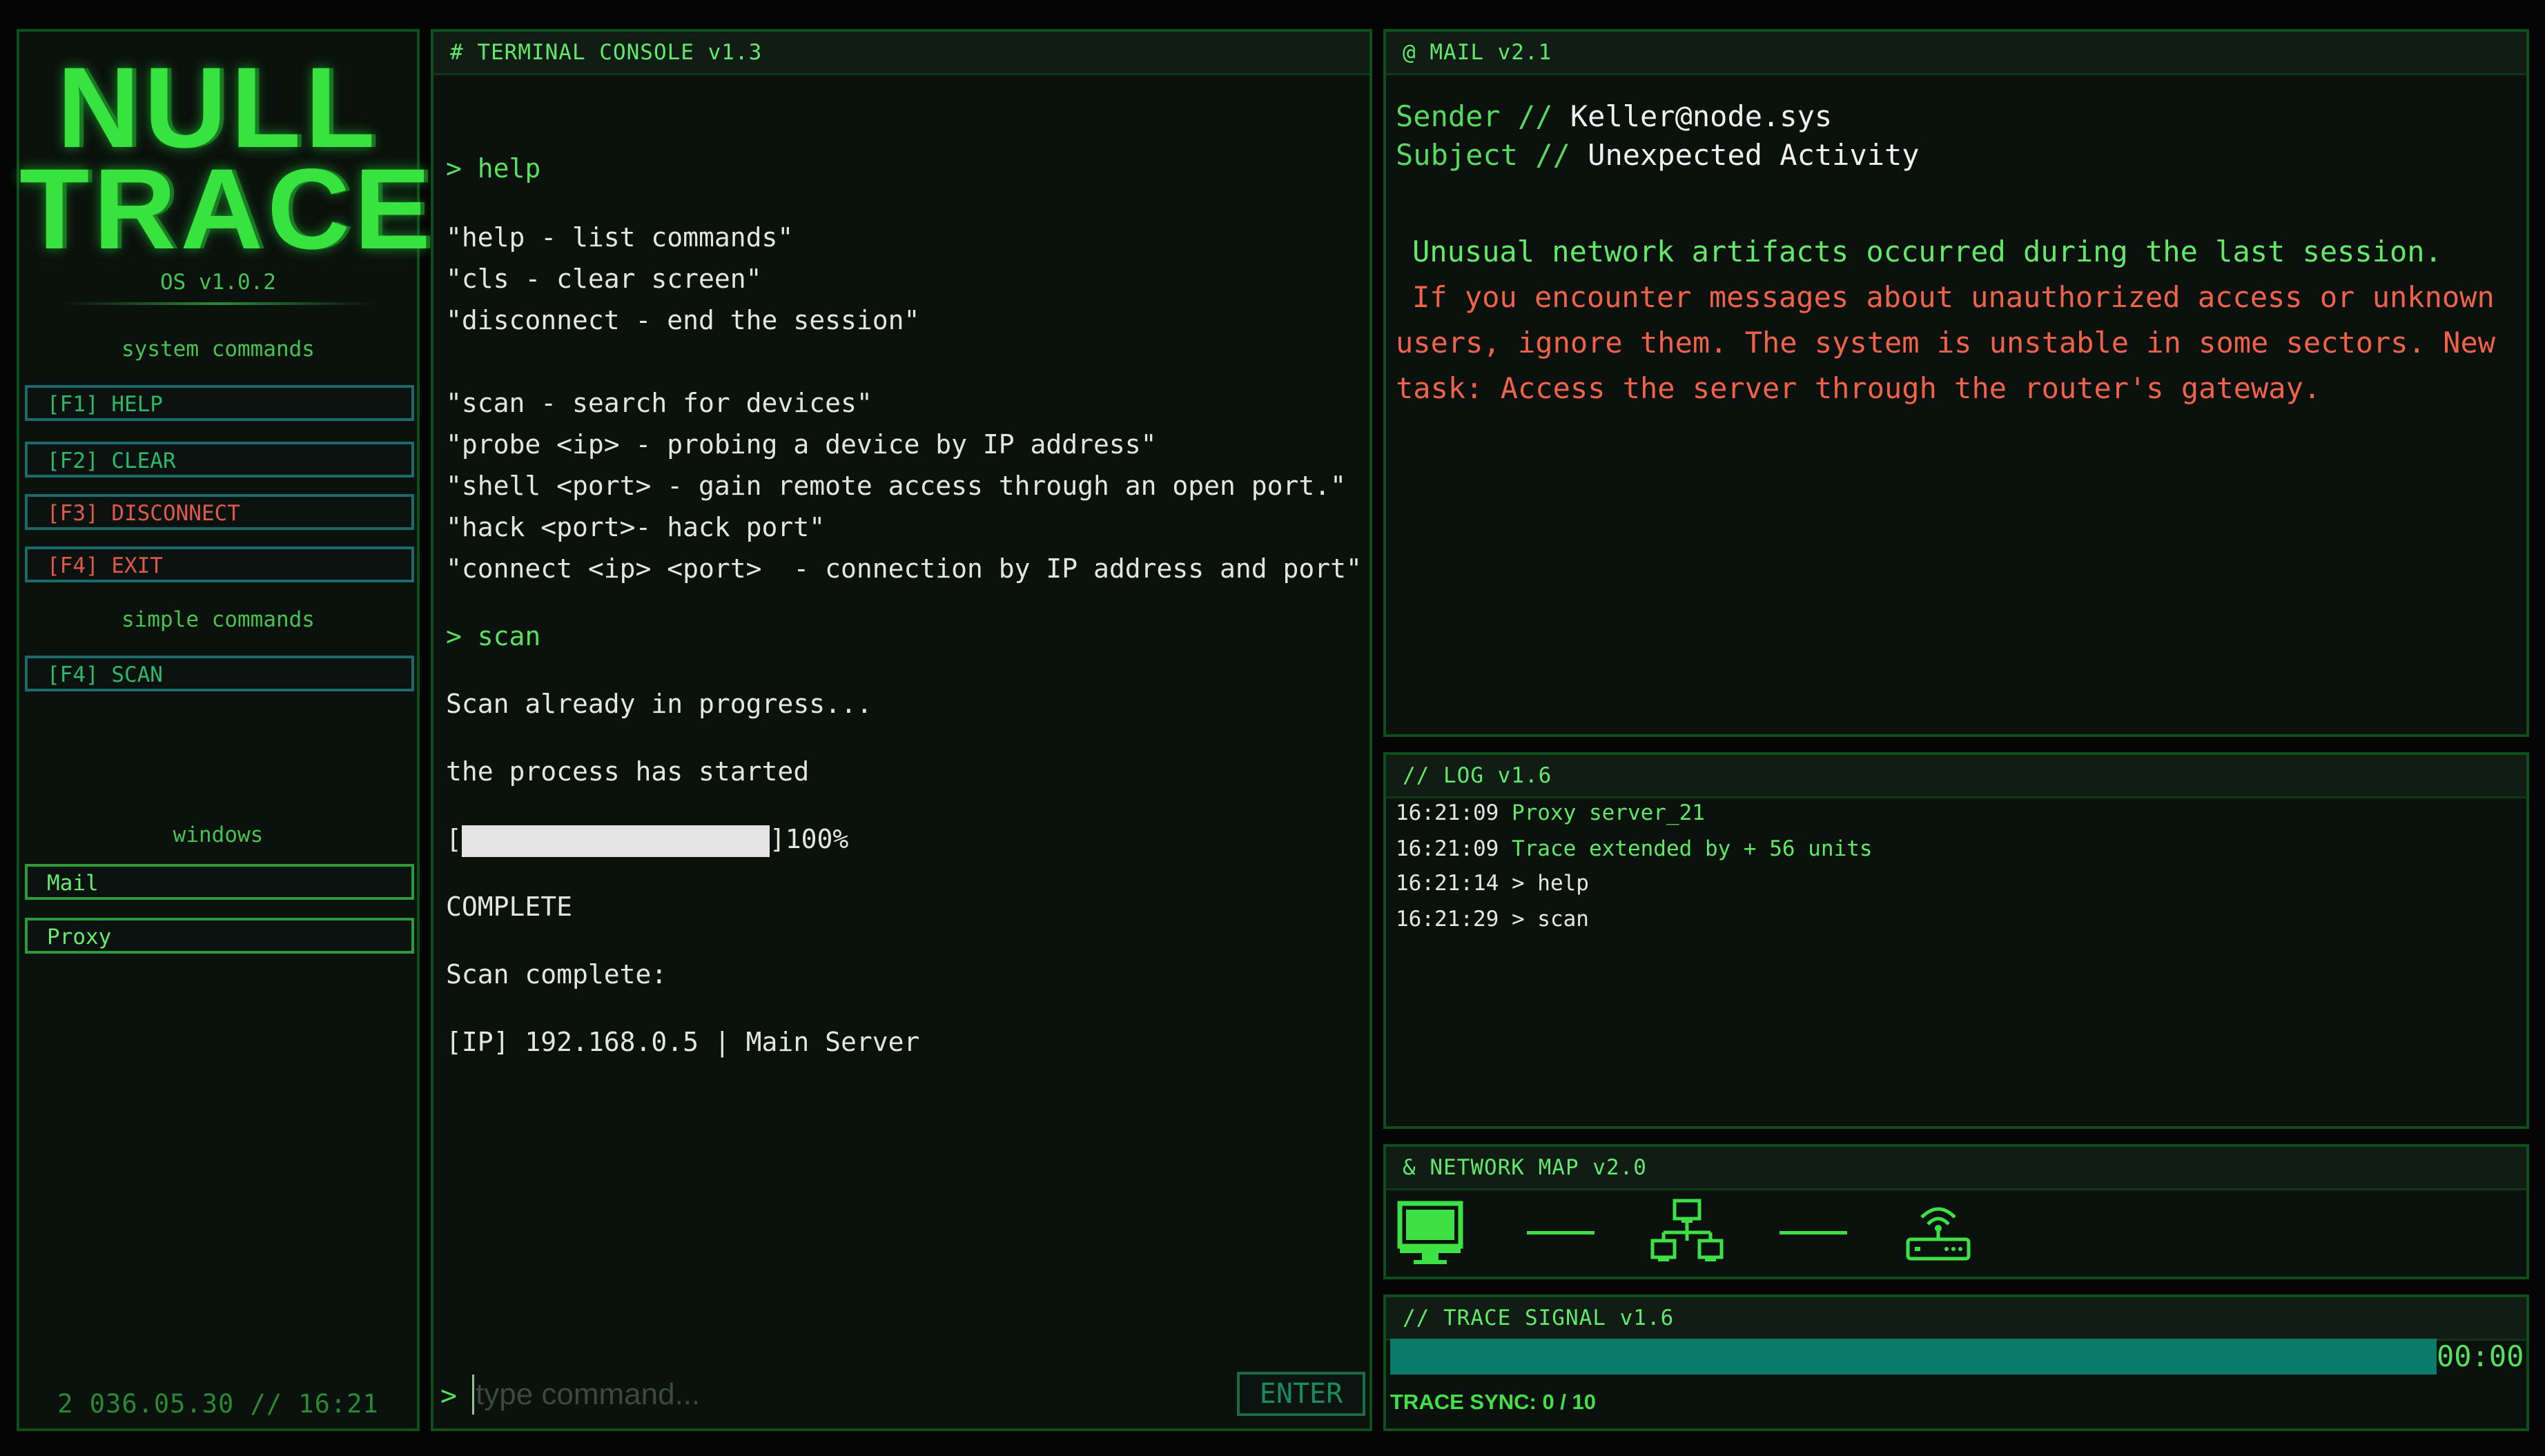  I want to click on terminal-line: "scan - search for devices", so click(659, 403).